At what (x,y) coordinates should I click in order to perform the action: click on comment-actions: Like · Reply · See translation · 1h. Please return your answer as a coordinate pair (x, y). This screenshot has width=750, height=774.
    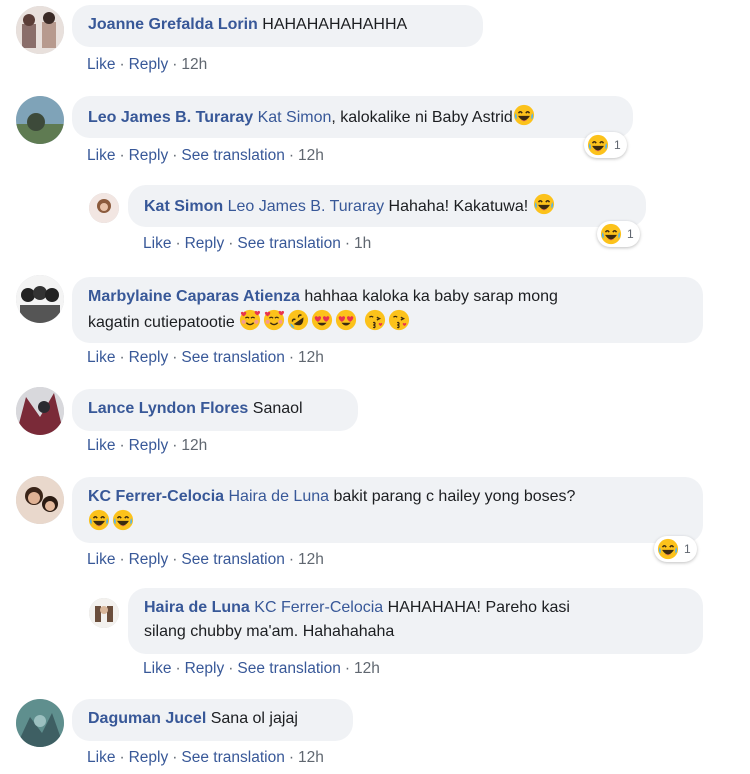
    Looking at the image, I should click on (257, 243).